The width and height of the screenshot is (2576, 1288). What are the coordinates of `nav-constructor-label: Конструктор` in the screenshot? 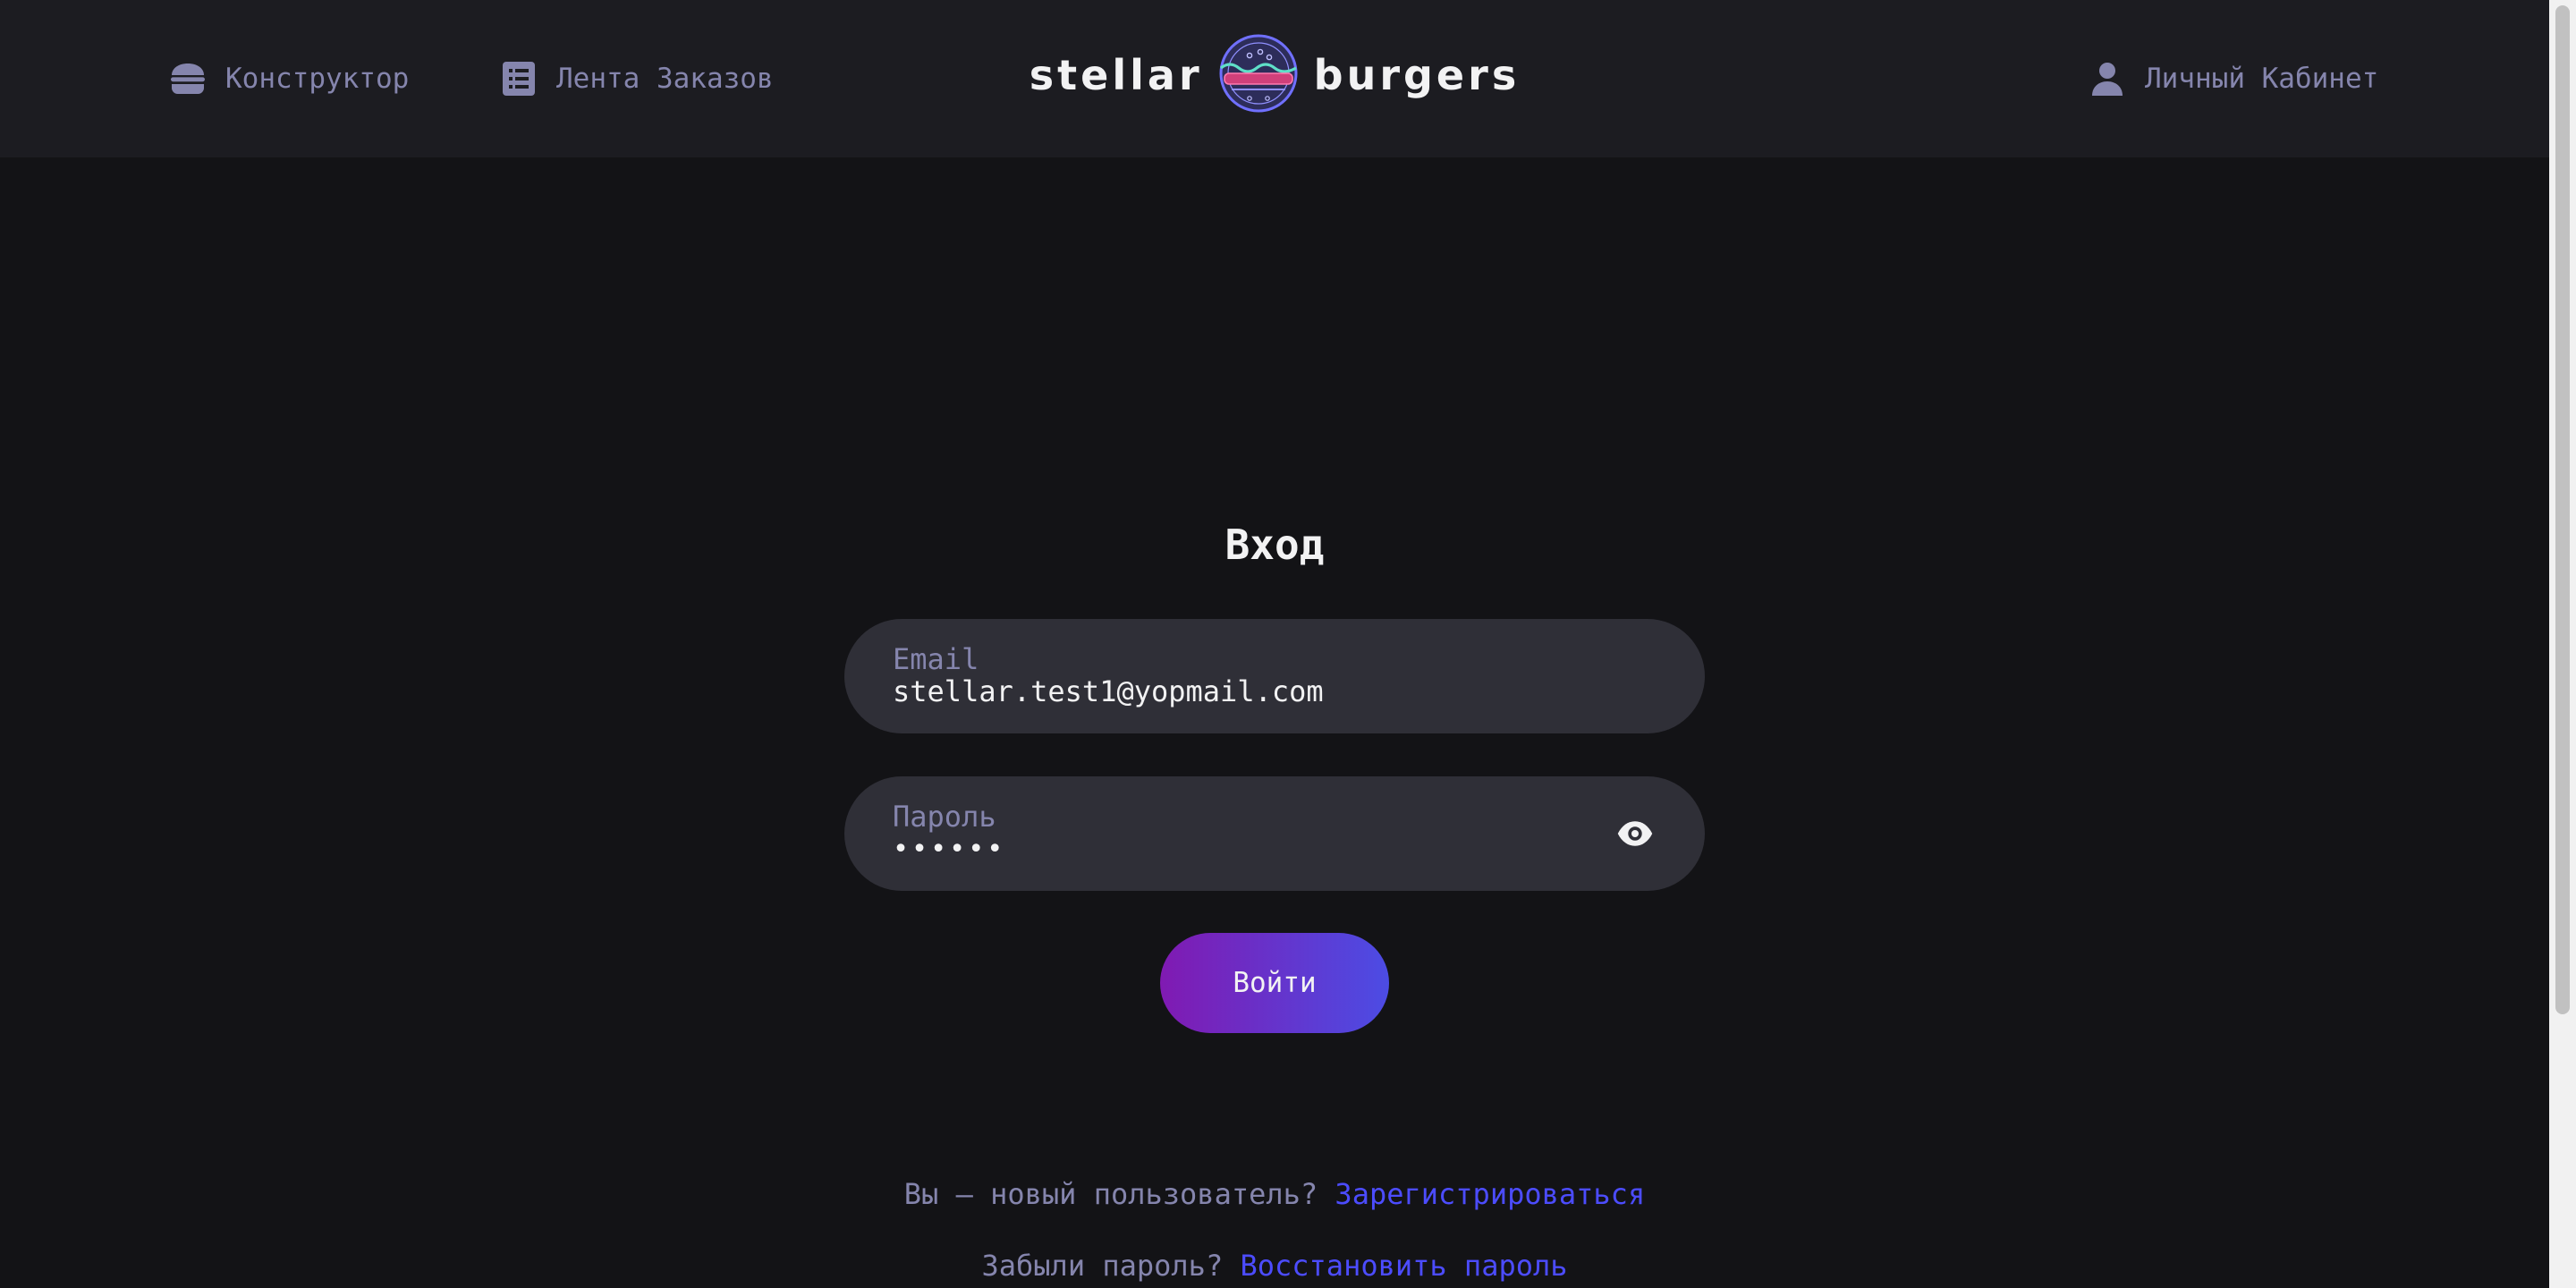 It's located at (317, 79).